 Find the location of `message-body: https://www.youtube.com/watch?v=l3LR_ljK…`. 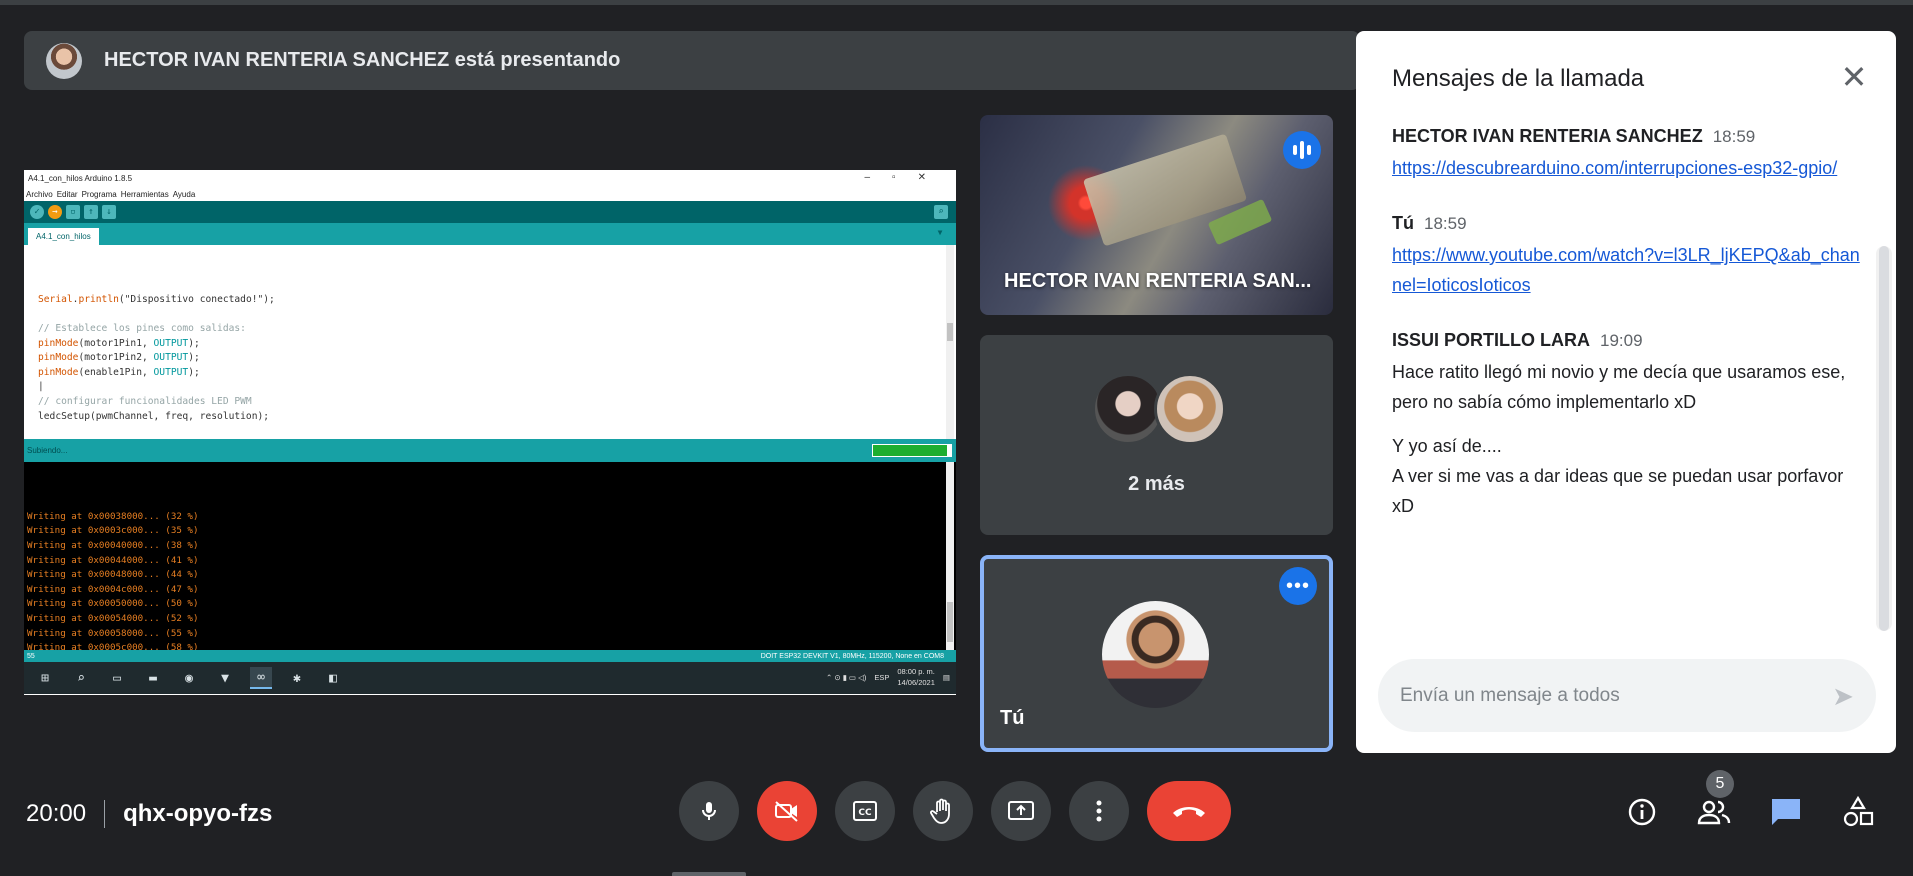

message-body: https://www.youtube.com/watch?v=l3LR_ljK… is located at coordinates (1627, 270).